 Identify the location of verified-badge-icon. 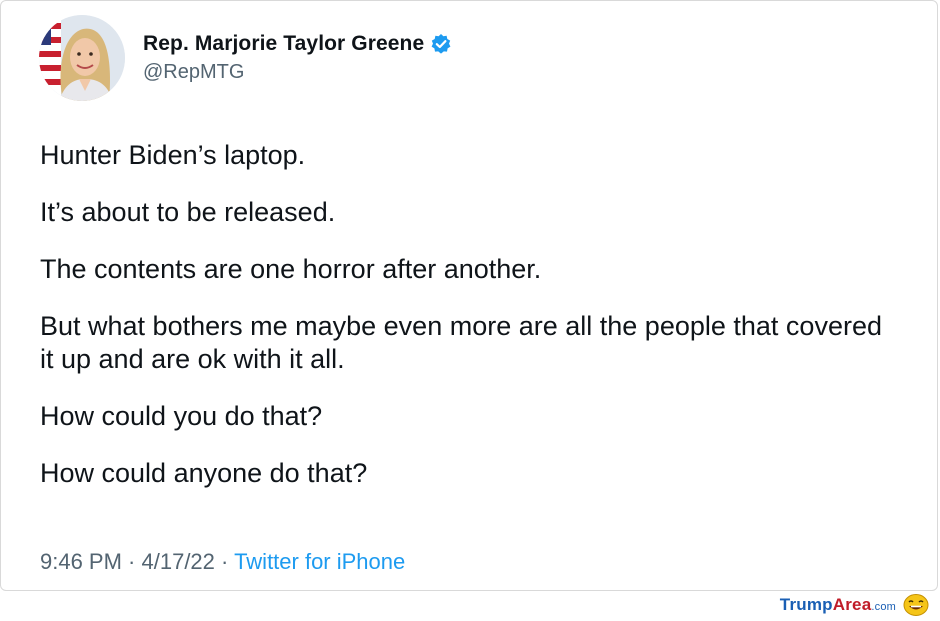
(441, 44).